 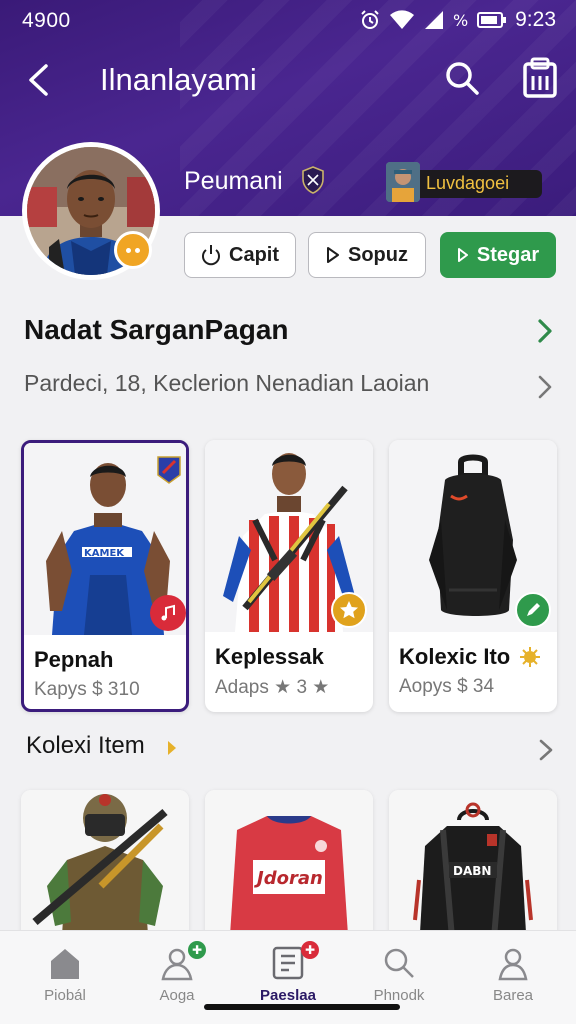 What do you see at coordinates (462, 255) in the screenshot?
I see `play-icon` at bounding box center [462, 255].